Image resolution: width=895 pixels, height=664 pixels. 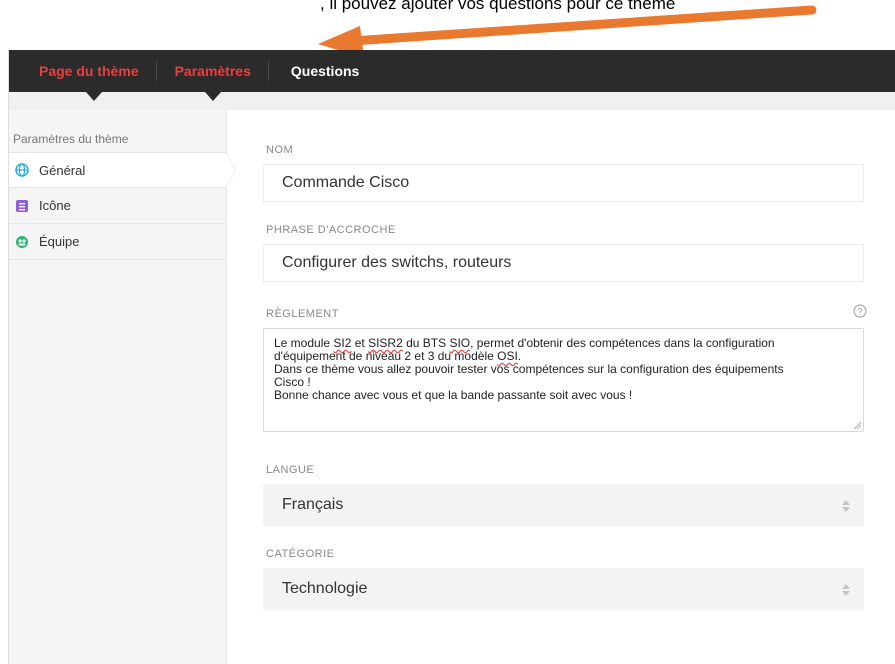 I want to click on text-part: et, so click(x=360, y=343).